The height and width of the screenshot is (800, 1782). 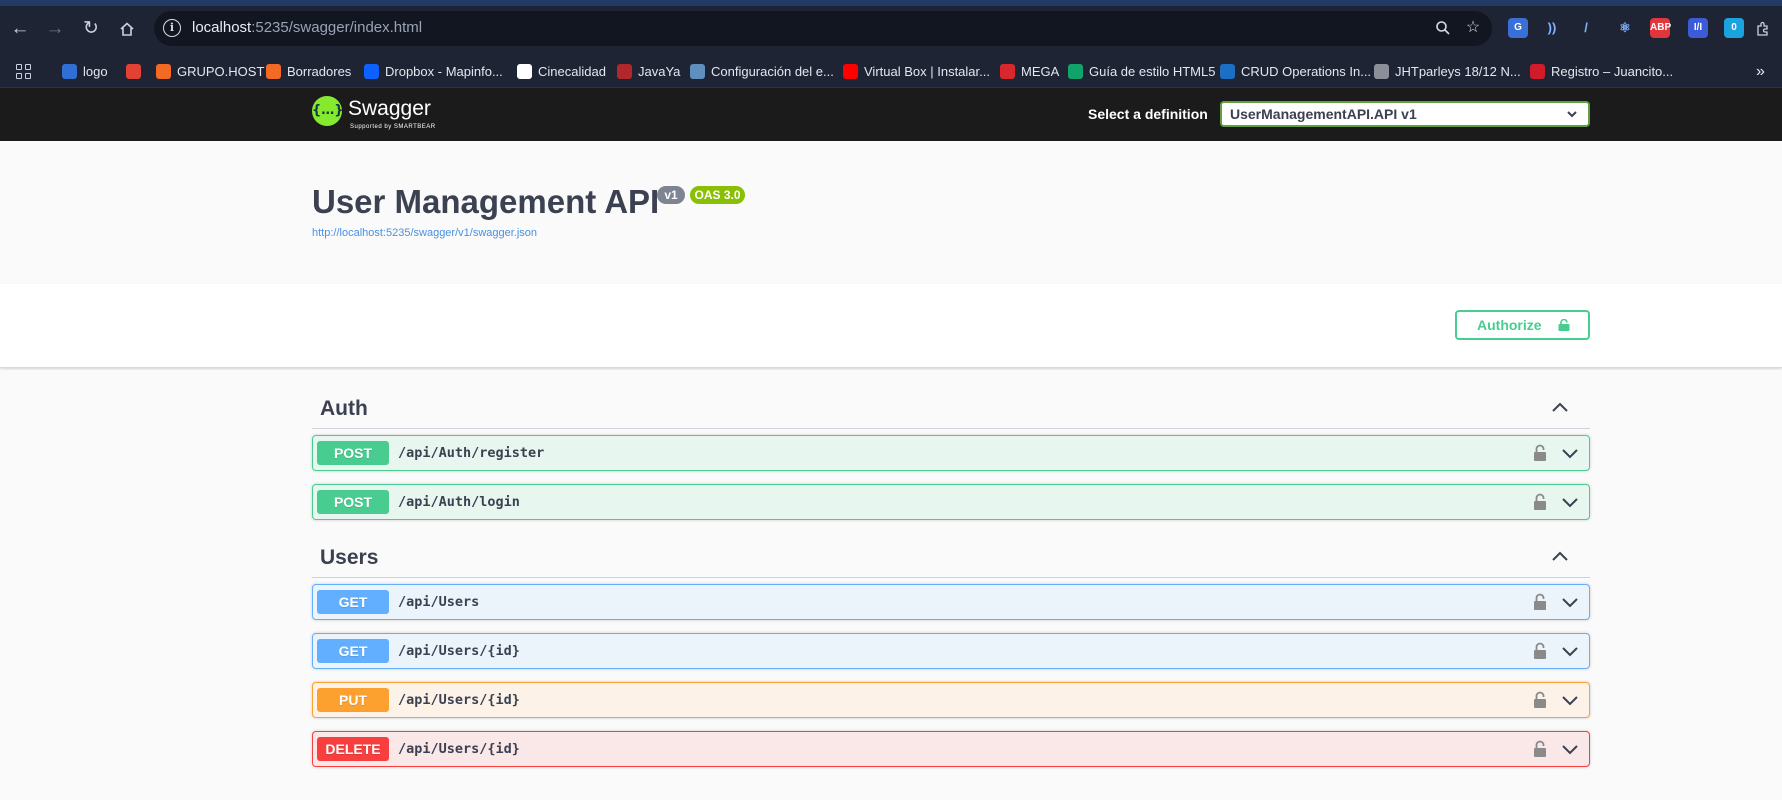 I want to click on bookmark-star-icon: ☆, so click(x=1473, y=28).